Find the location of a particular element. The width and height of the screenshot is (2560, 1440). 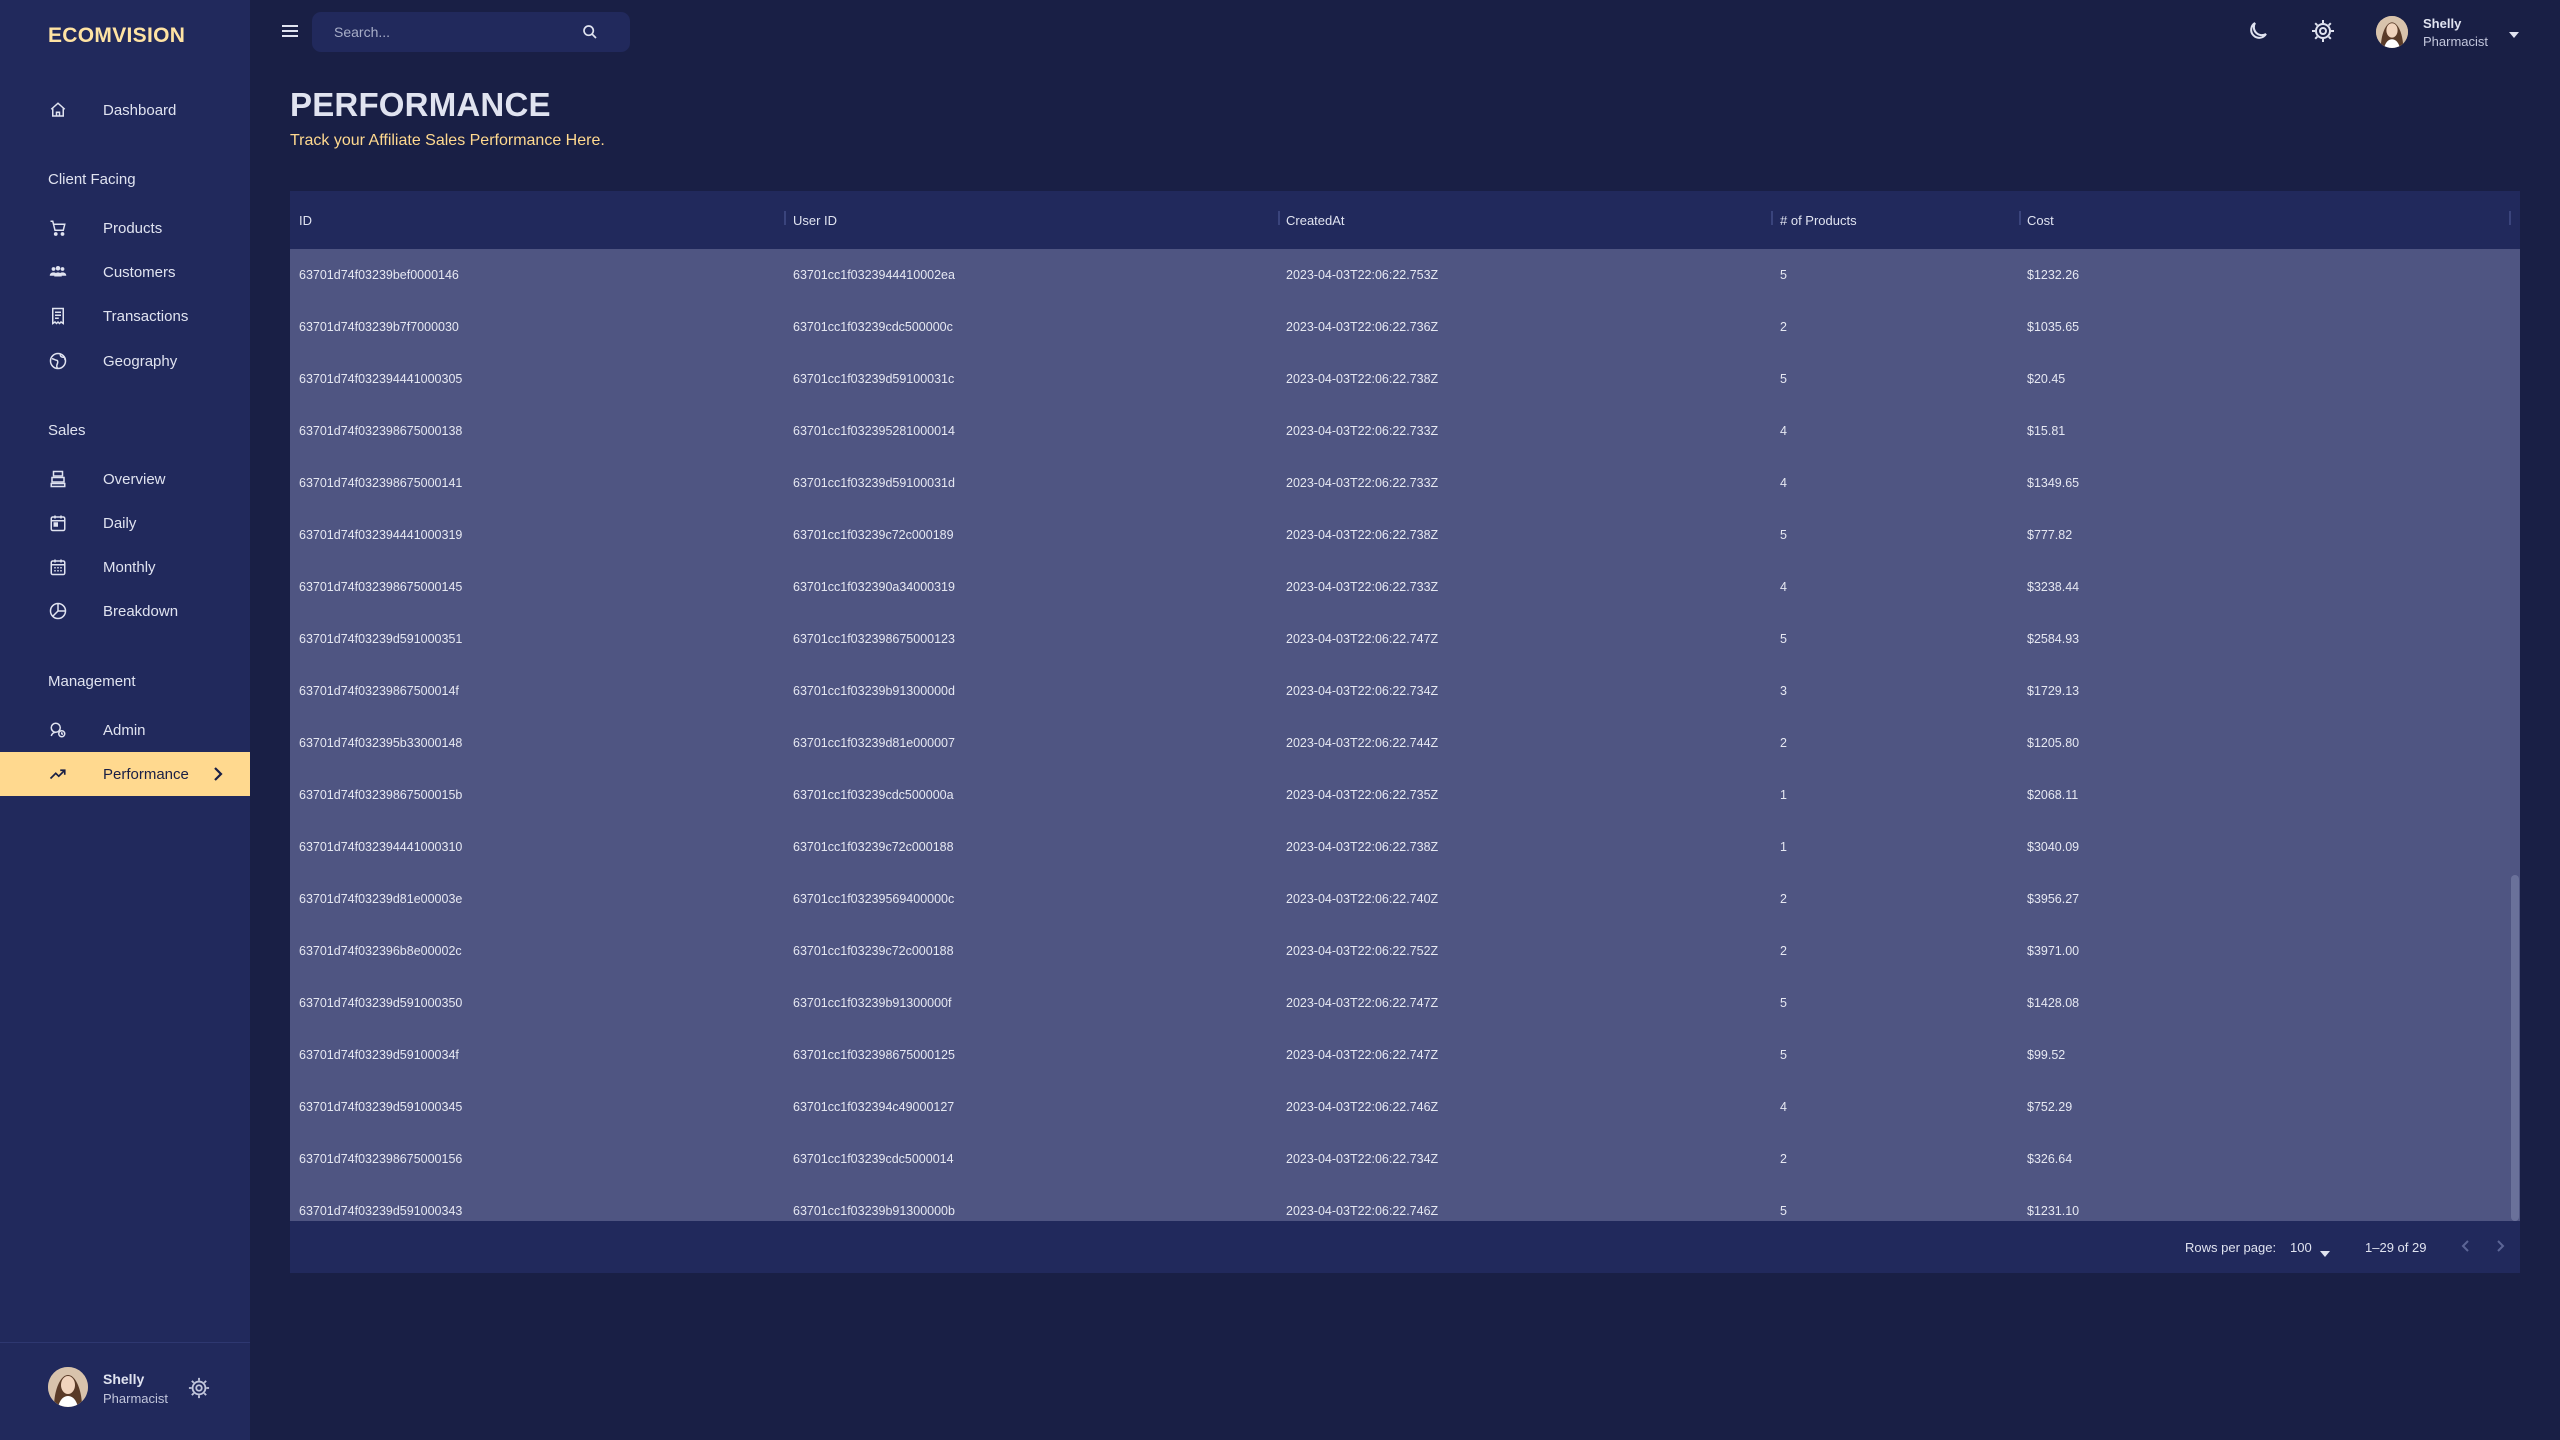

cell-products: 1 is located at coordinates (1783, 795).